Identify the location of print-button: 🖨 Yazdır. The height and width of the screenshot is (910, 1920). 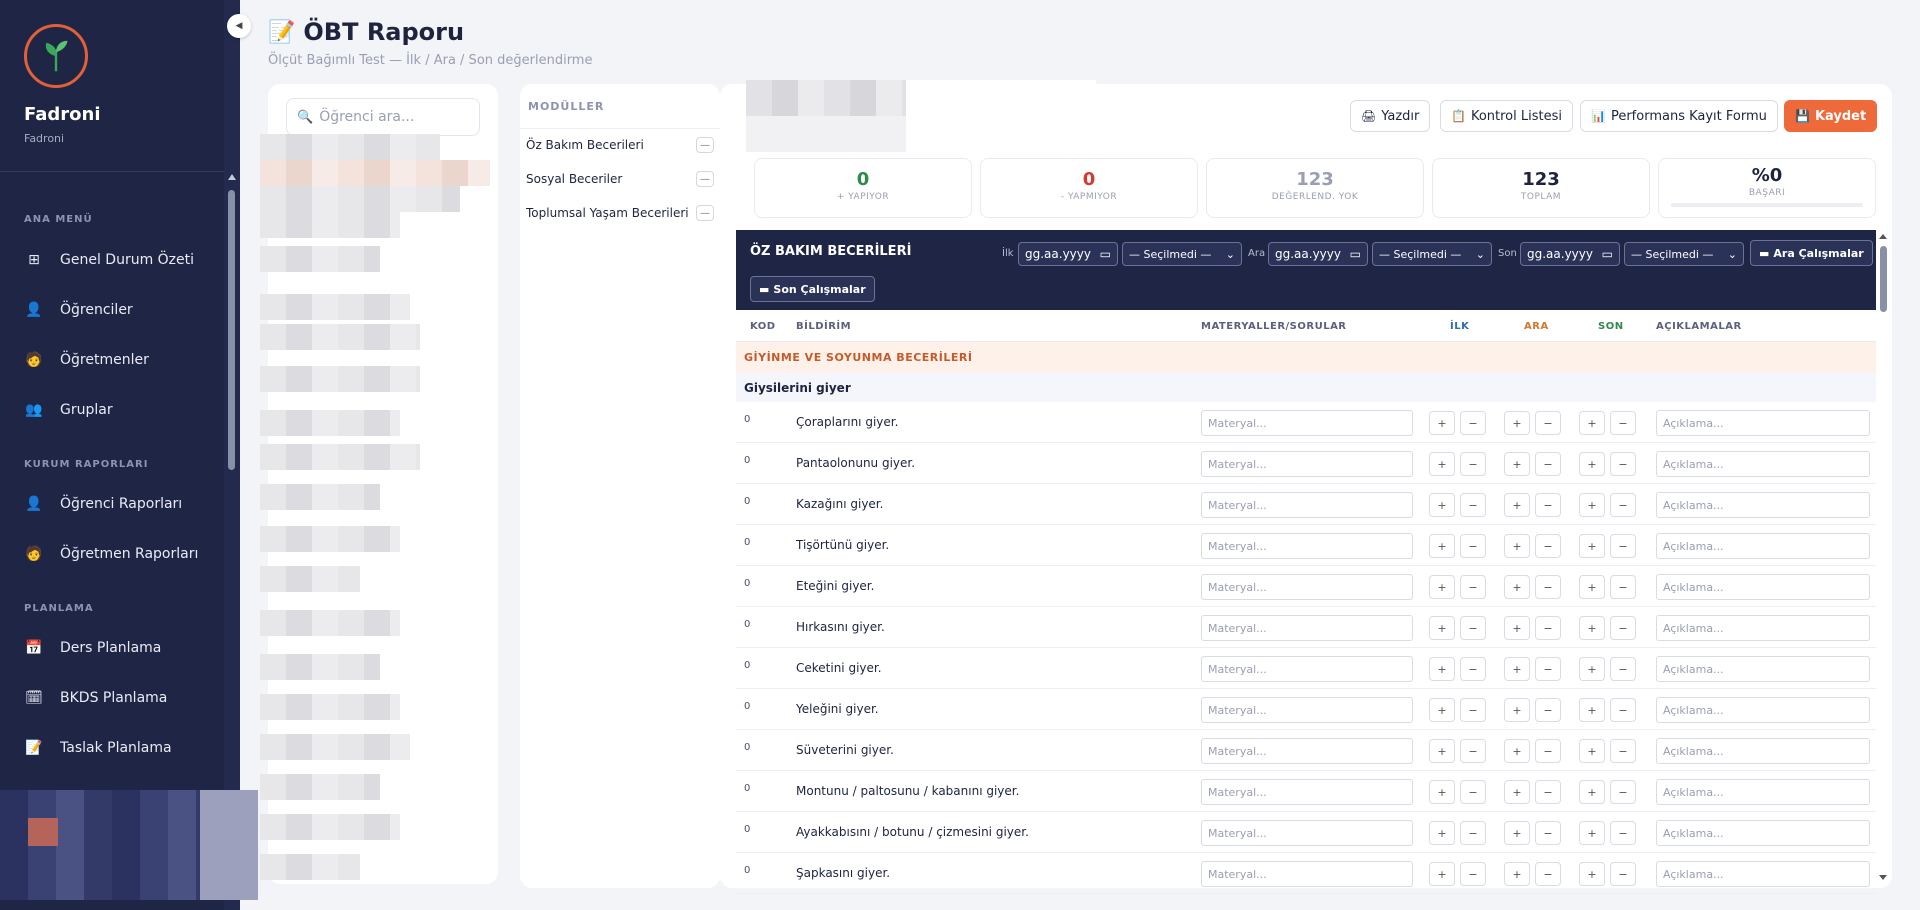
(1390, 116).